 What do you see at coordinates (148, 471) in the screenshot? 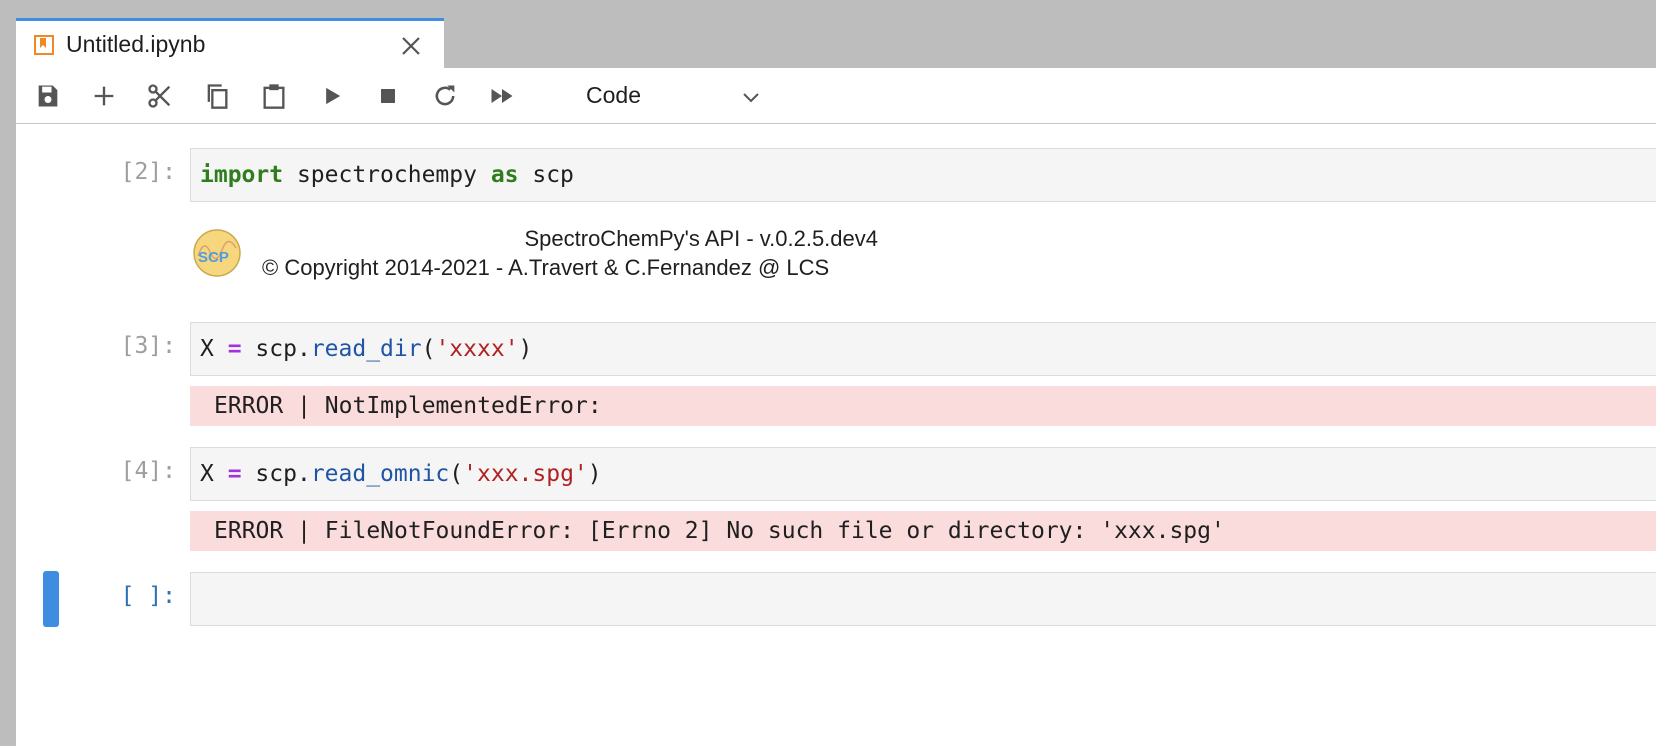
I see `cell-prompt: [4]:` at bounding box center [148, 471].